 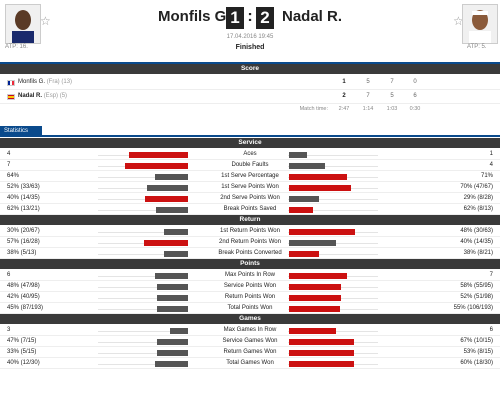 I want to click on score-section-header: Score, so click(x=250, y=69).